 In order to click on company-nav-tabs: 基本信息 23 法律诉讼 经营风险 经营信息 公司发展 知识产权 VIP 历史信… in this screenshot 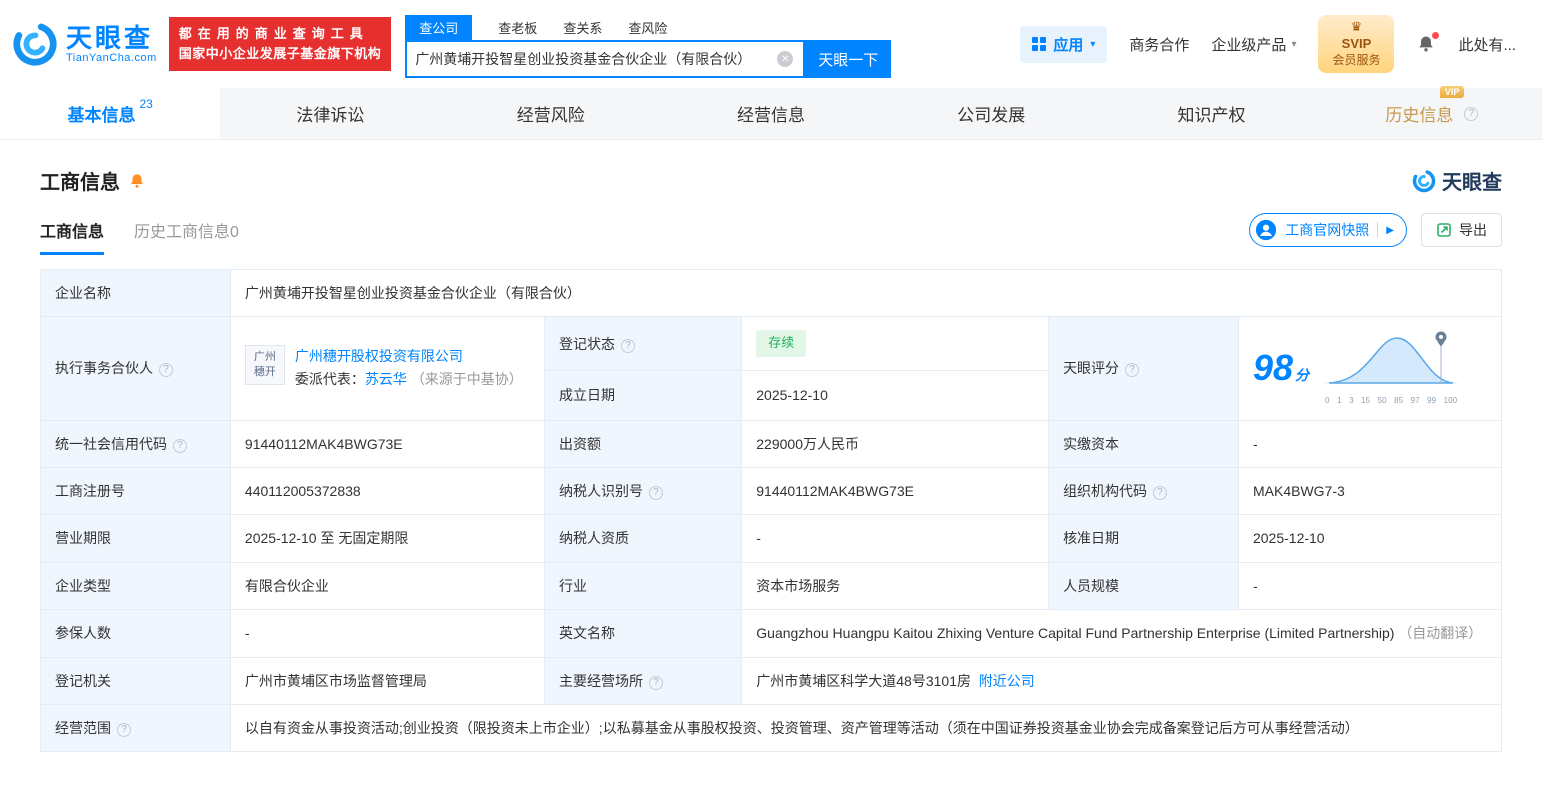, I will do `click(771, 113)`.